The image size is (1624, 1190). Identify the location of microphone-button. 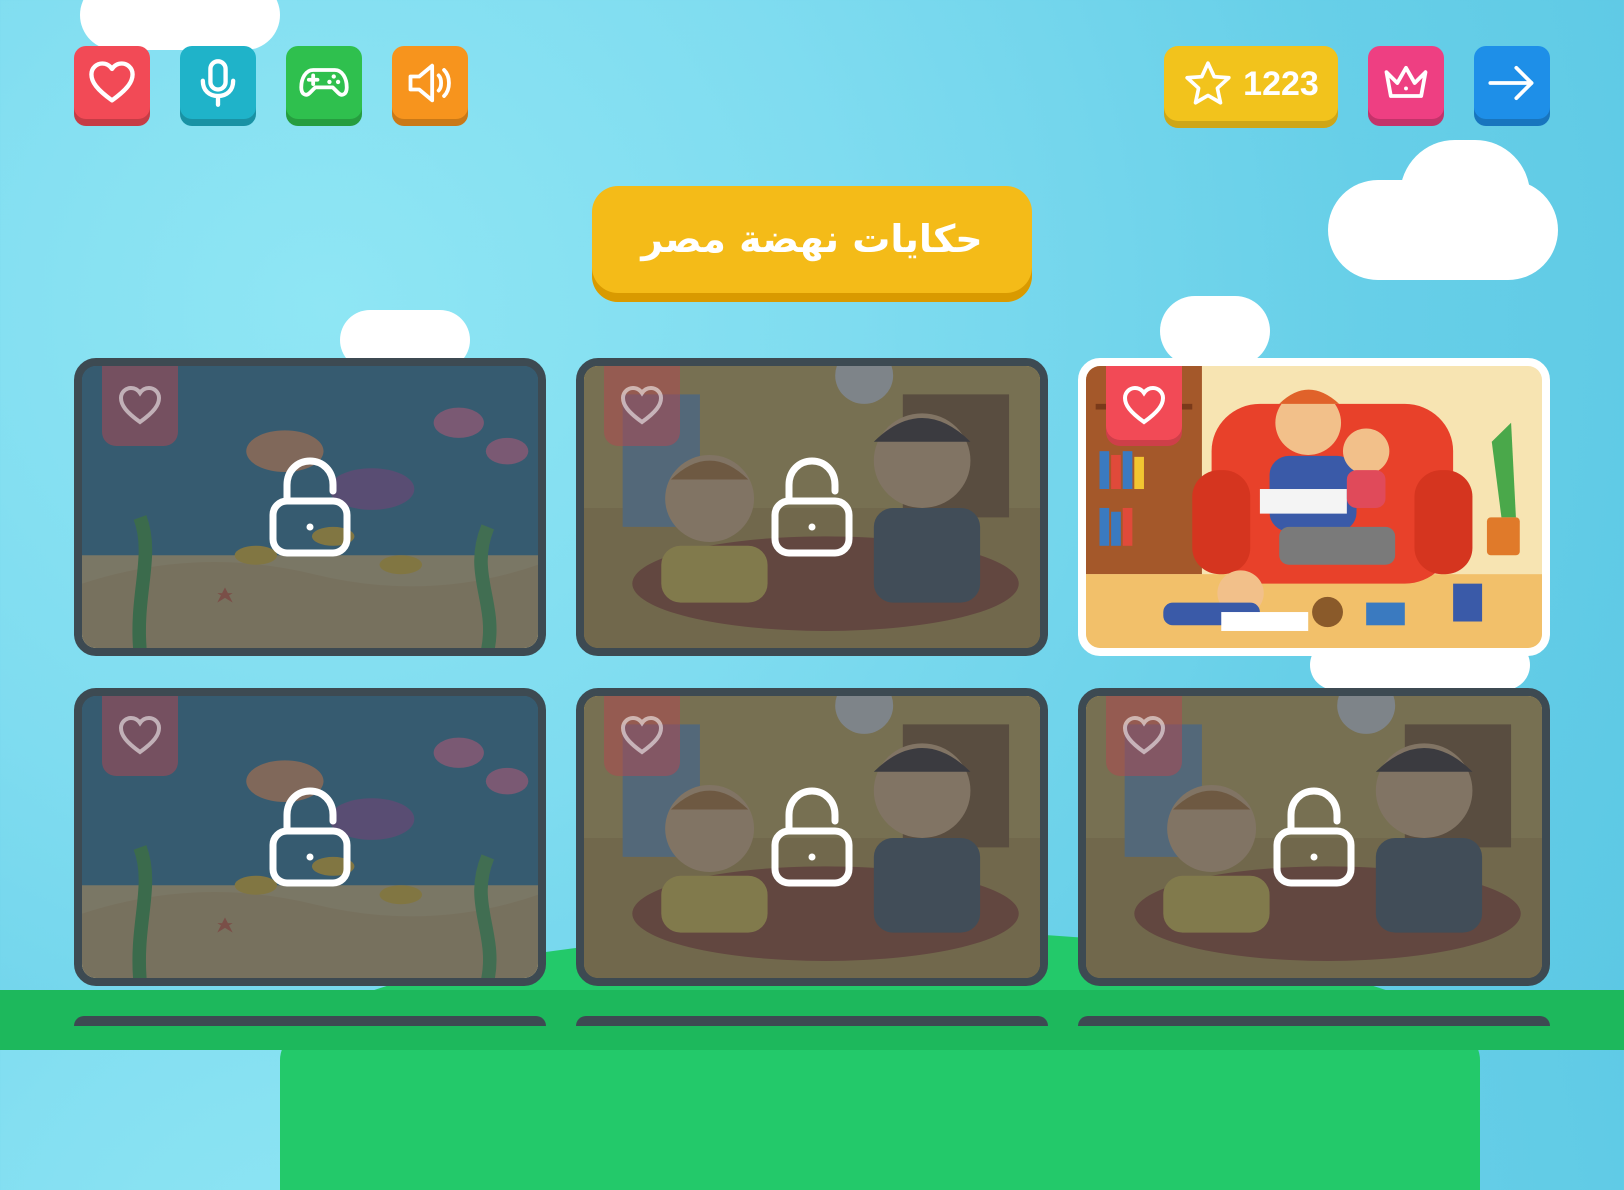
(218, 86).